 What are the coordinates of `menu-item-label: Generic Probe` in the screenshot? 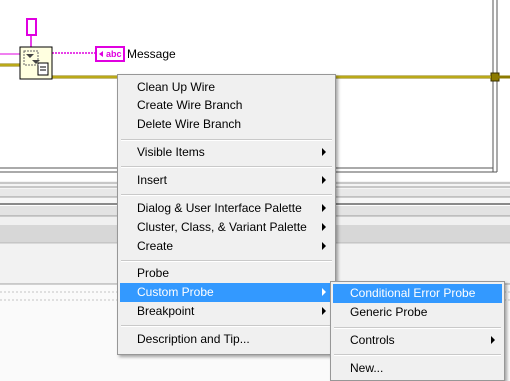 It's located at (389, 312).